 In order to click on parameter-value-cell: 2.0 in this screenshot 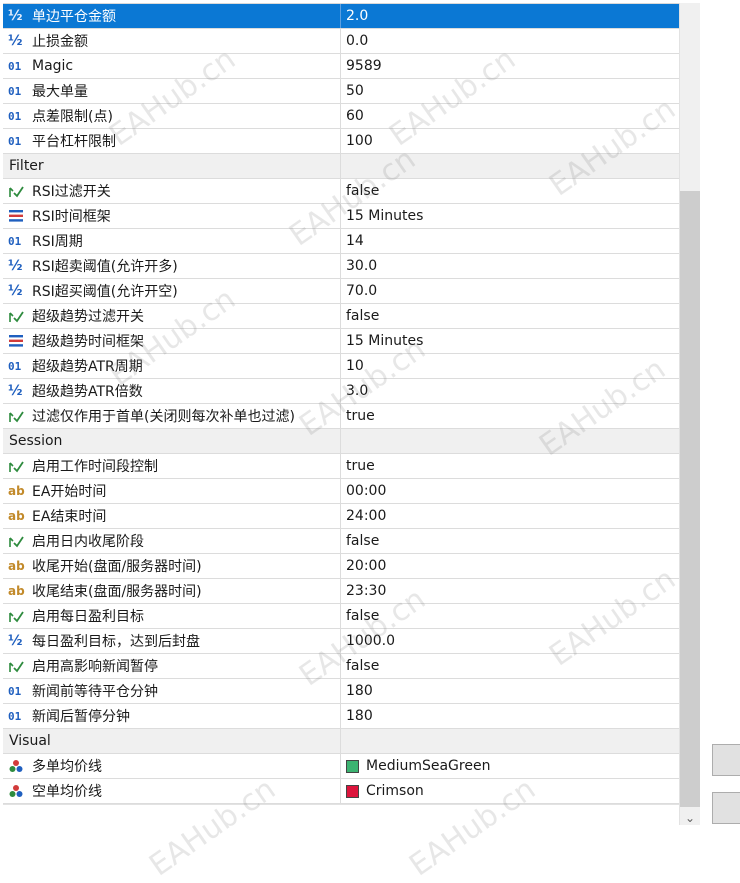, I will do `click(510, 16)`.